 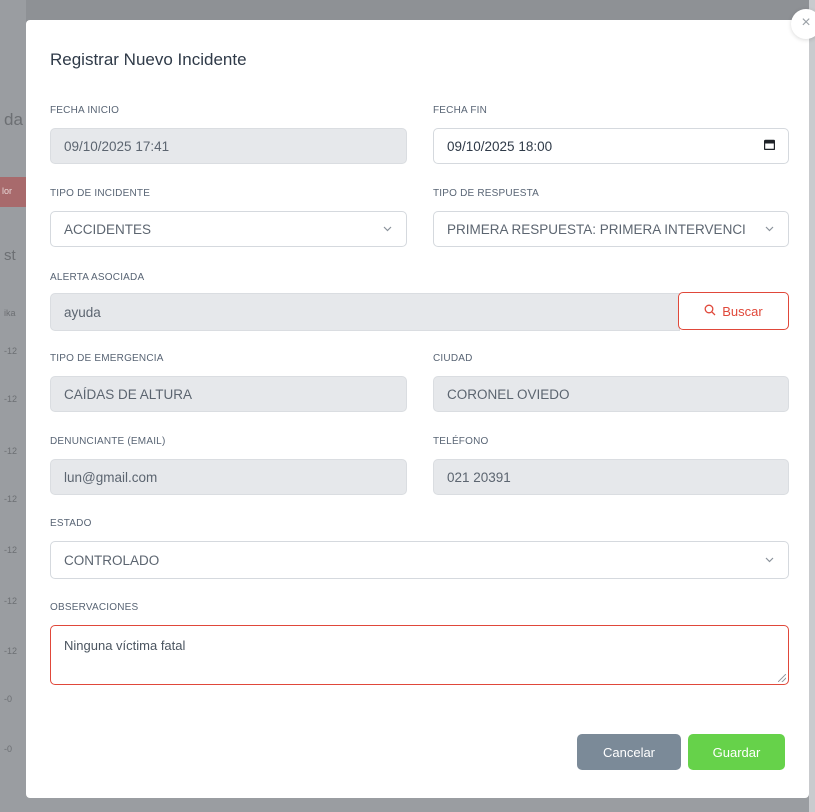 I want to click on tipo-emergencia-label: TIPO DE EMERGENCIA, so click(x=107, y=358).